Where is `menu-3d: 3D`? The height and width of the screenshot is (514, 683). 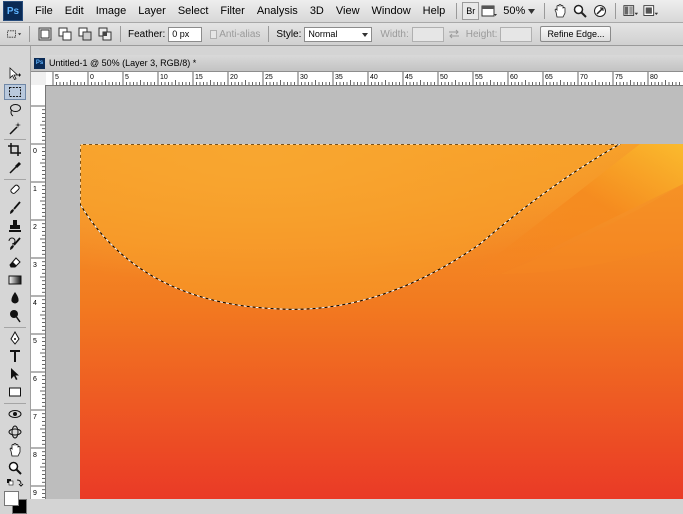 menu-3d: 3D is located at coordinates (317, 11).